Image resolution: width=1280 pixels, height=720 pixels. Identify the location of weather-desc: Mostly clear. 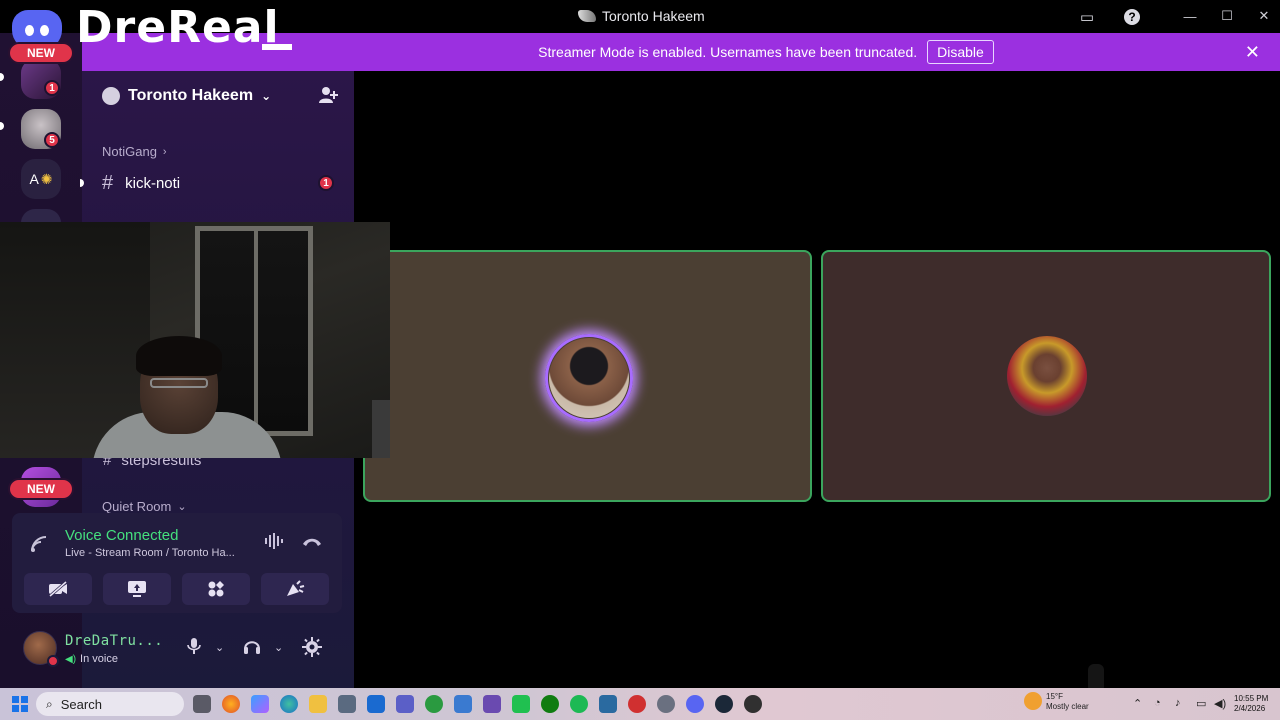
(1067, 706).